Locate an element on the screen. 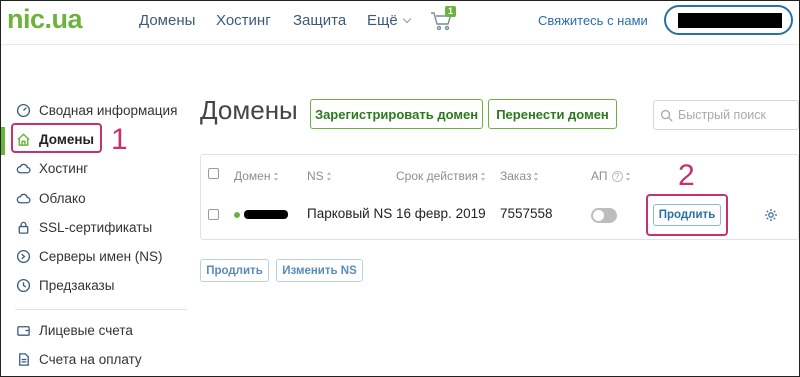  sidebar-item-cloud: Облако is located at coordinates (50, 198).